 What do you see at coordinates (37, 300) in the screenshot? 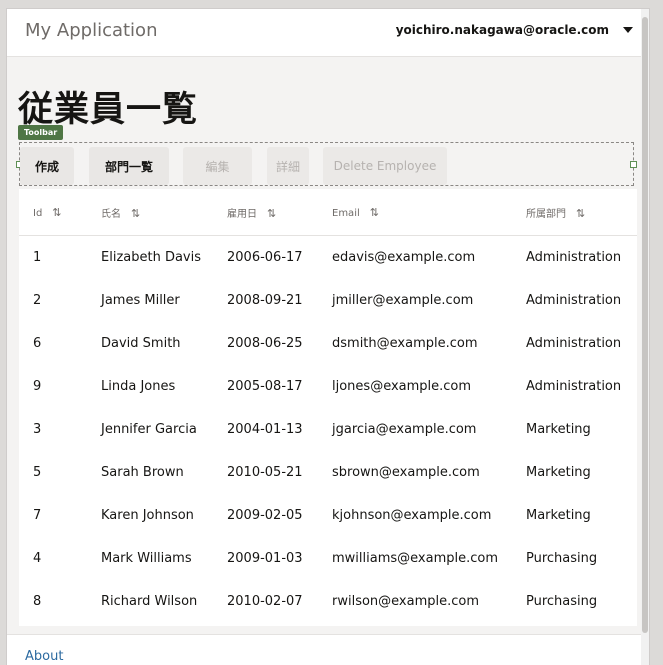
I see `cell-id: 2` at bounding box center [37, 300].